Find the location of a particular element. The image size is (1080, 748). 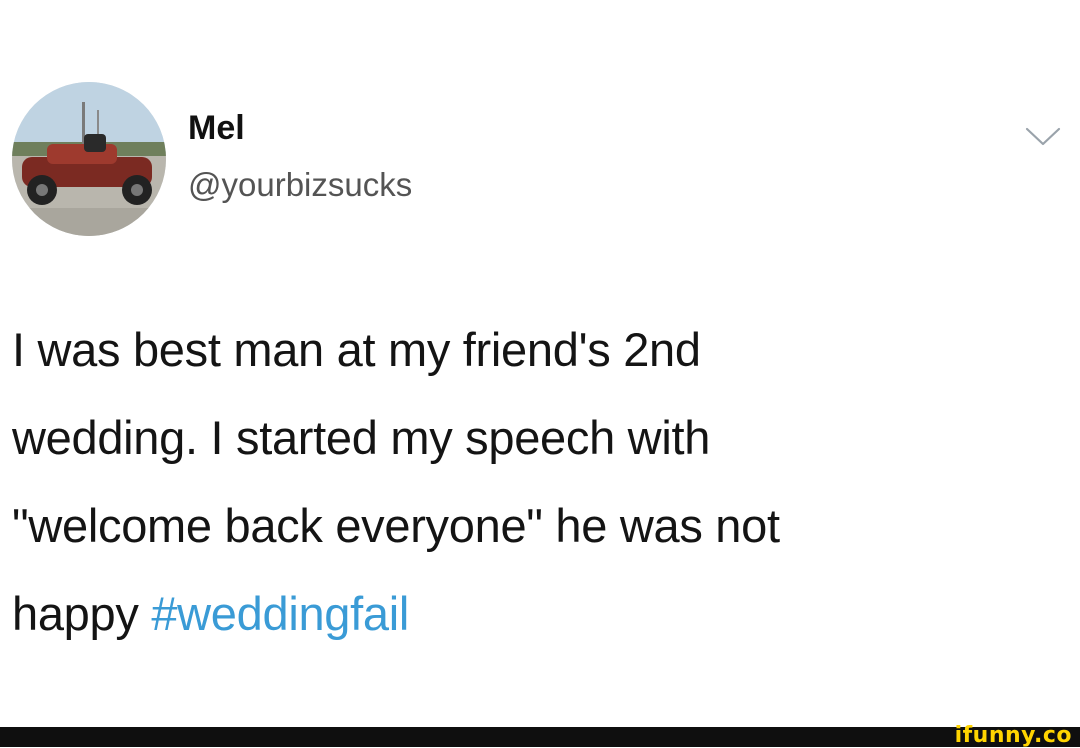

ifunny-watermark: ifunny.co is located at coordinates (1013, 735).